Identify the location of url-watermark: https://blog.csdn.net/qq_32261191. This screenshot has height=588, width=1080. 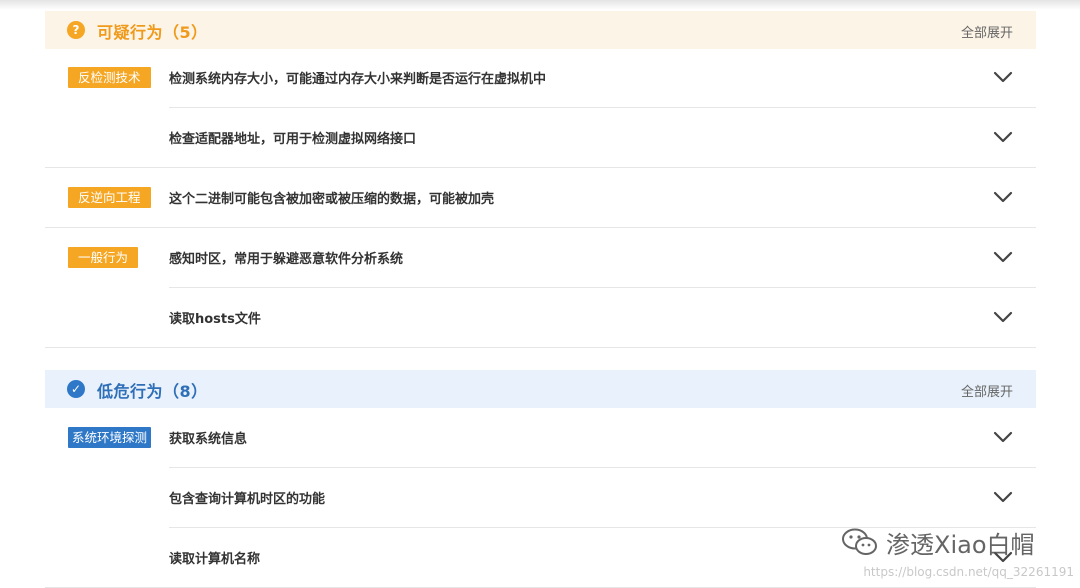
(968, 572).